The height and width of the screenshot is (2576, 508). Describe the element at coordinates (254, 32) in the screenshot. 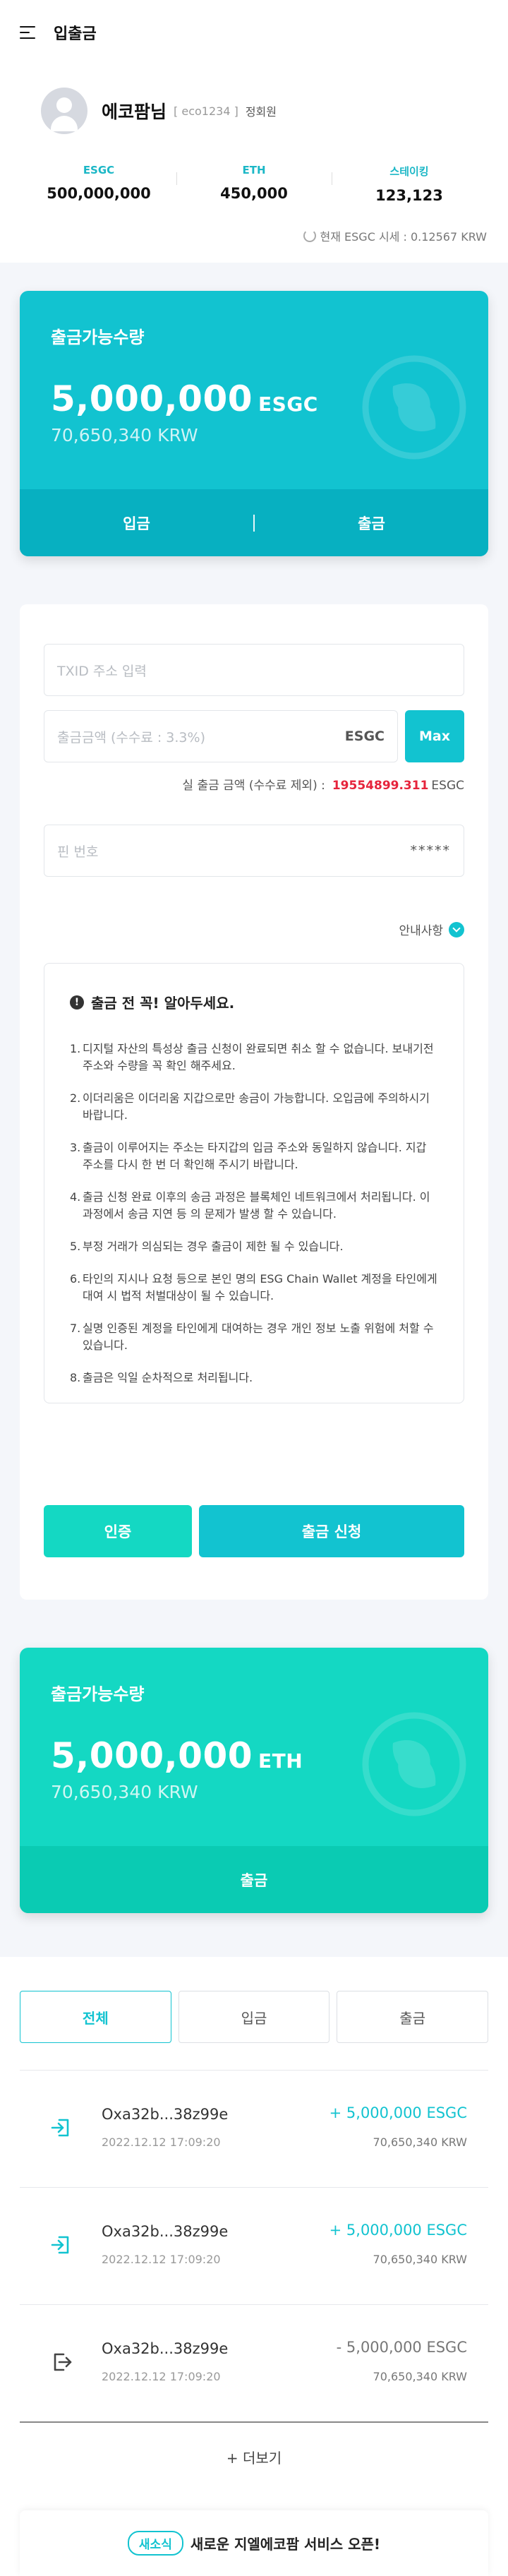

I see `top-bar: 입출금` at that location.